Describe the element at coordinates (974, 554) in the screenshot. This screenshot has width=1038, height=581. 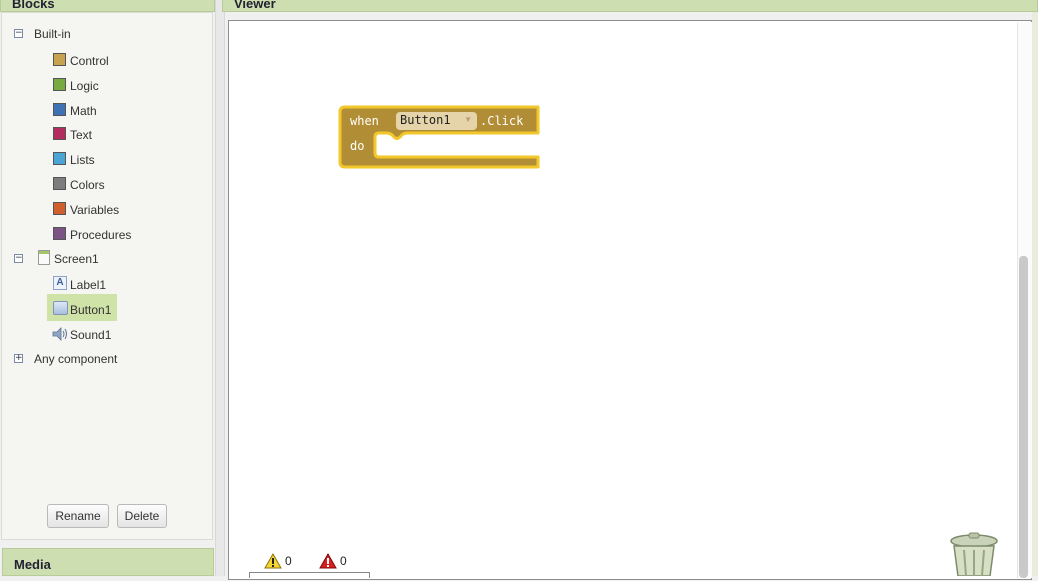
I see `trash-can-icon` at that location.